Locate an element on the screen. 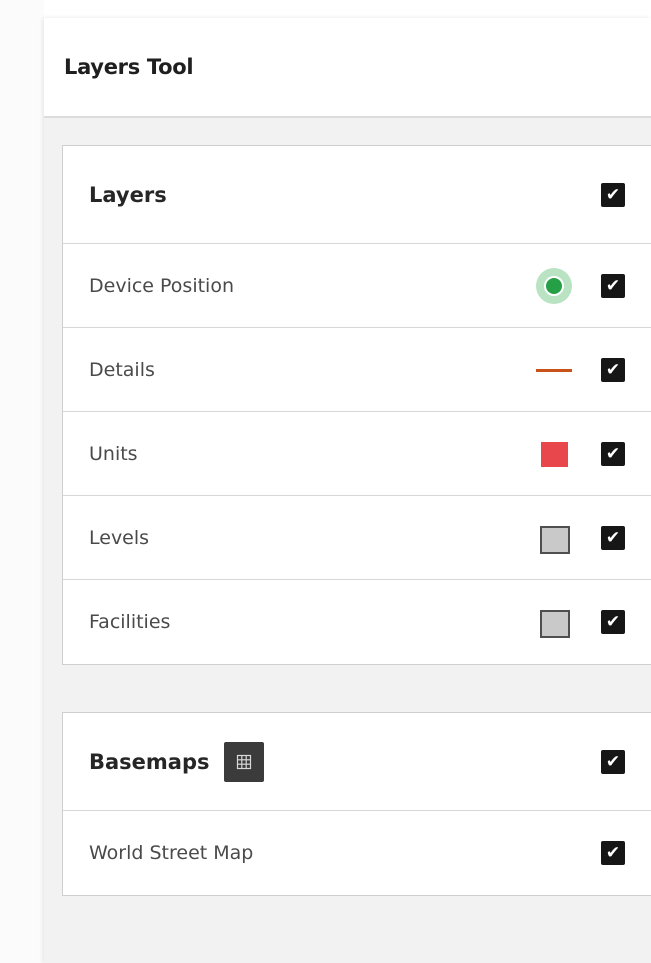 The height and width of the screenshot is (963, 651). basemap-label: World Street Map is located at coordinates (171, 853).